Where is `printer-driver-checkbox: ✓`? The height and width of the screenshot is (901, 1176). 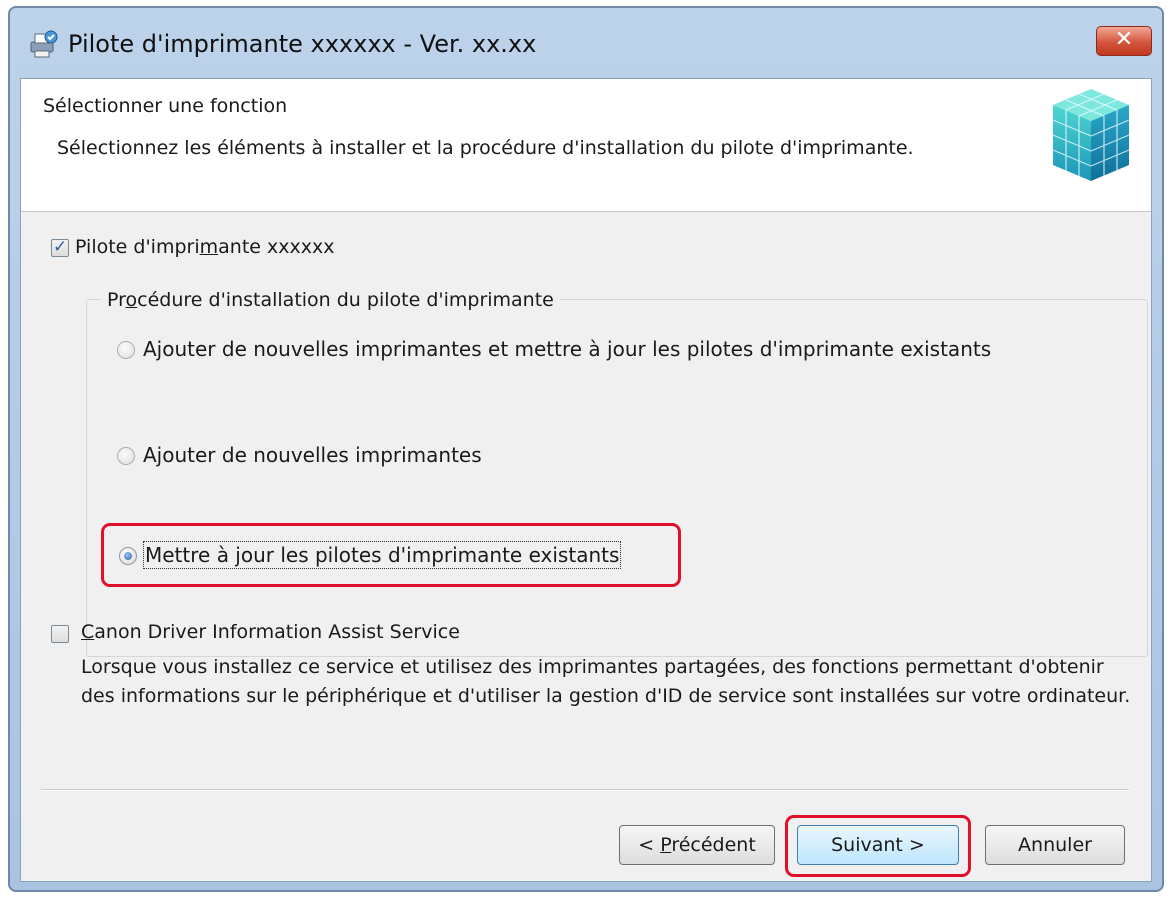
printer-driver-checkbox: ✓ is located at coordinates (60, 247).